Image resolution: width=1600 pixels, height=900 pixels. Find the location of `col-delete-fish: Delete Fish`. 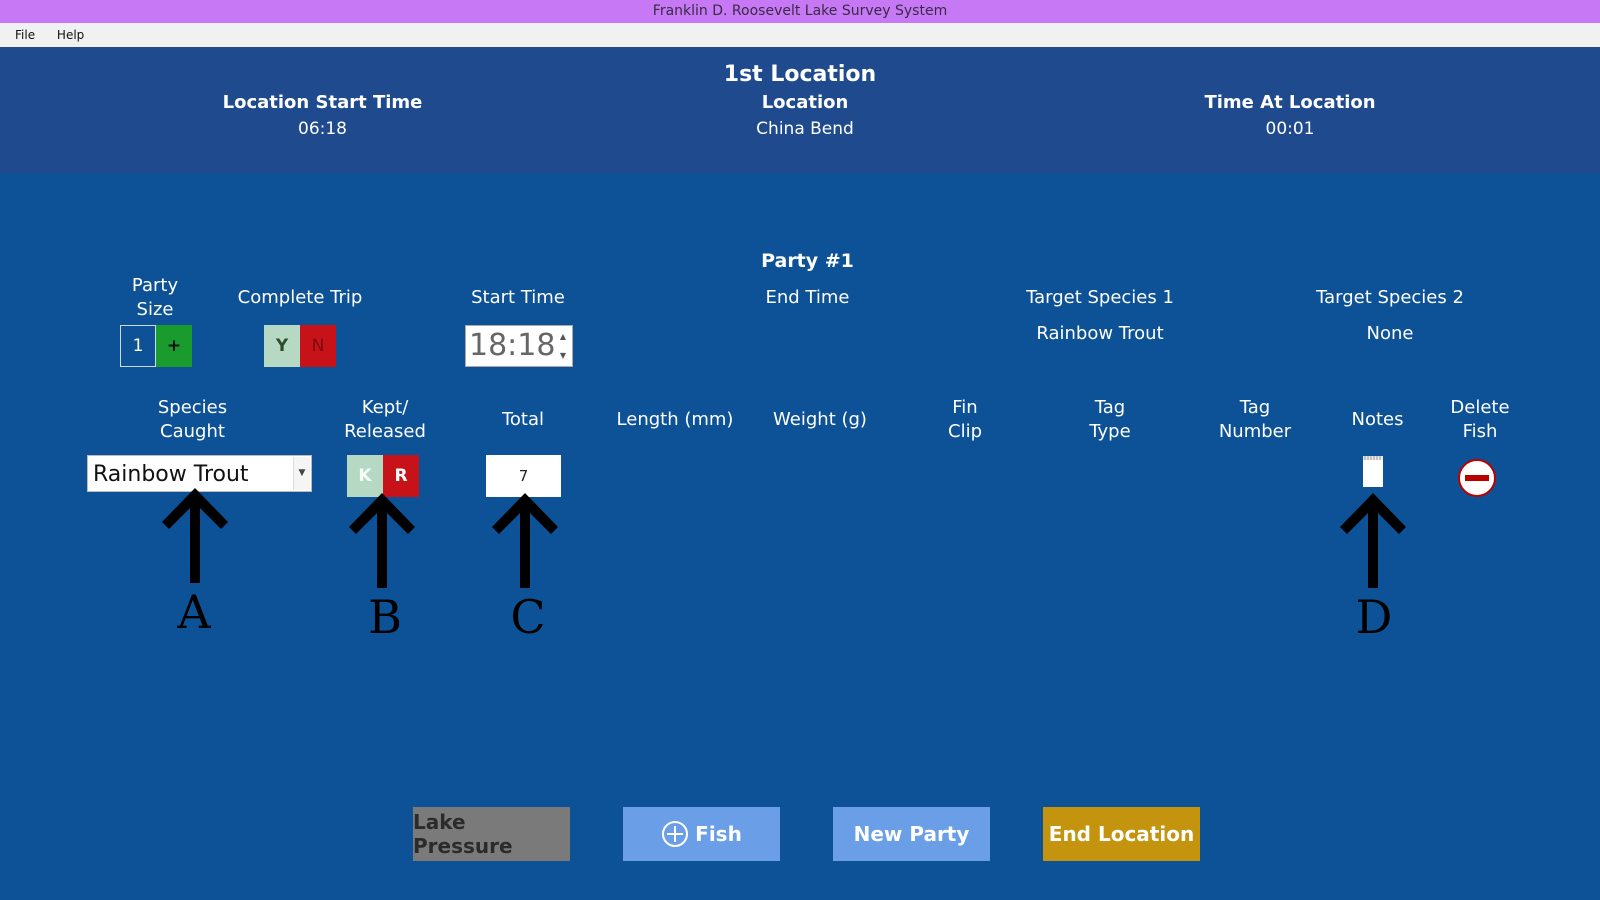

col-delete-fish: Delete Fish is located at coordinates (1480, 420).